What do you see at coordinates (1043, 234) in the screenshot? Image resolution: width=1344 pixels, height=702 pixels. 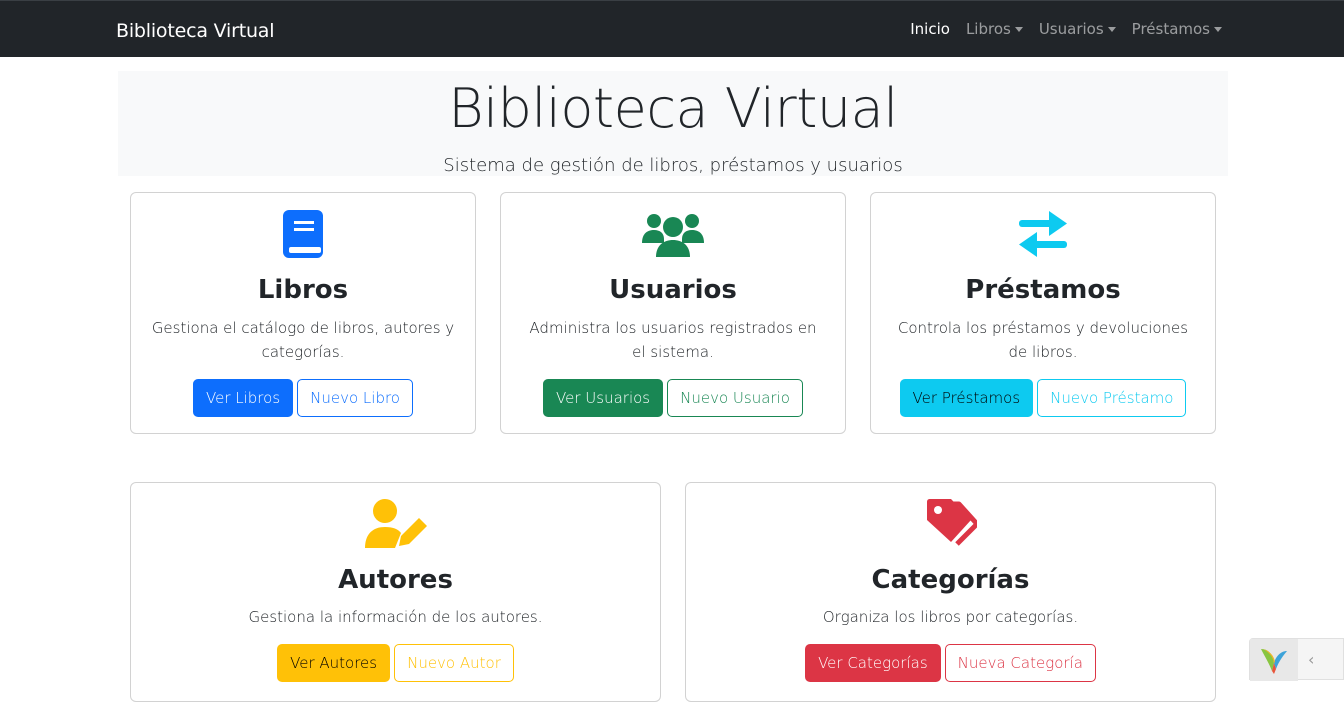 I see `exchange-arrows-icon` at bounding box center [1043, 234].